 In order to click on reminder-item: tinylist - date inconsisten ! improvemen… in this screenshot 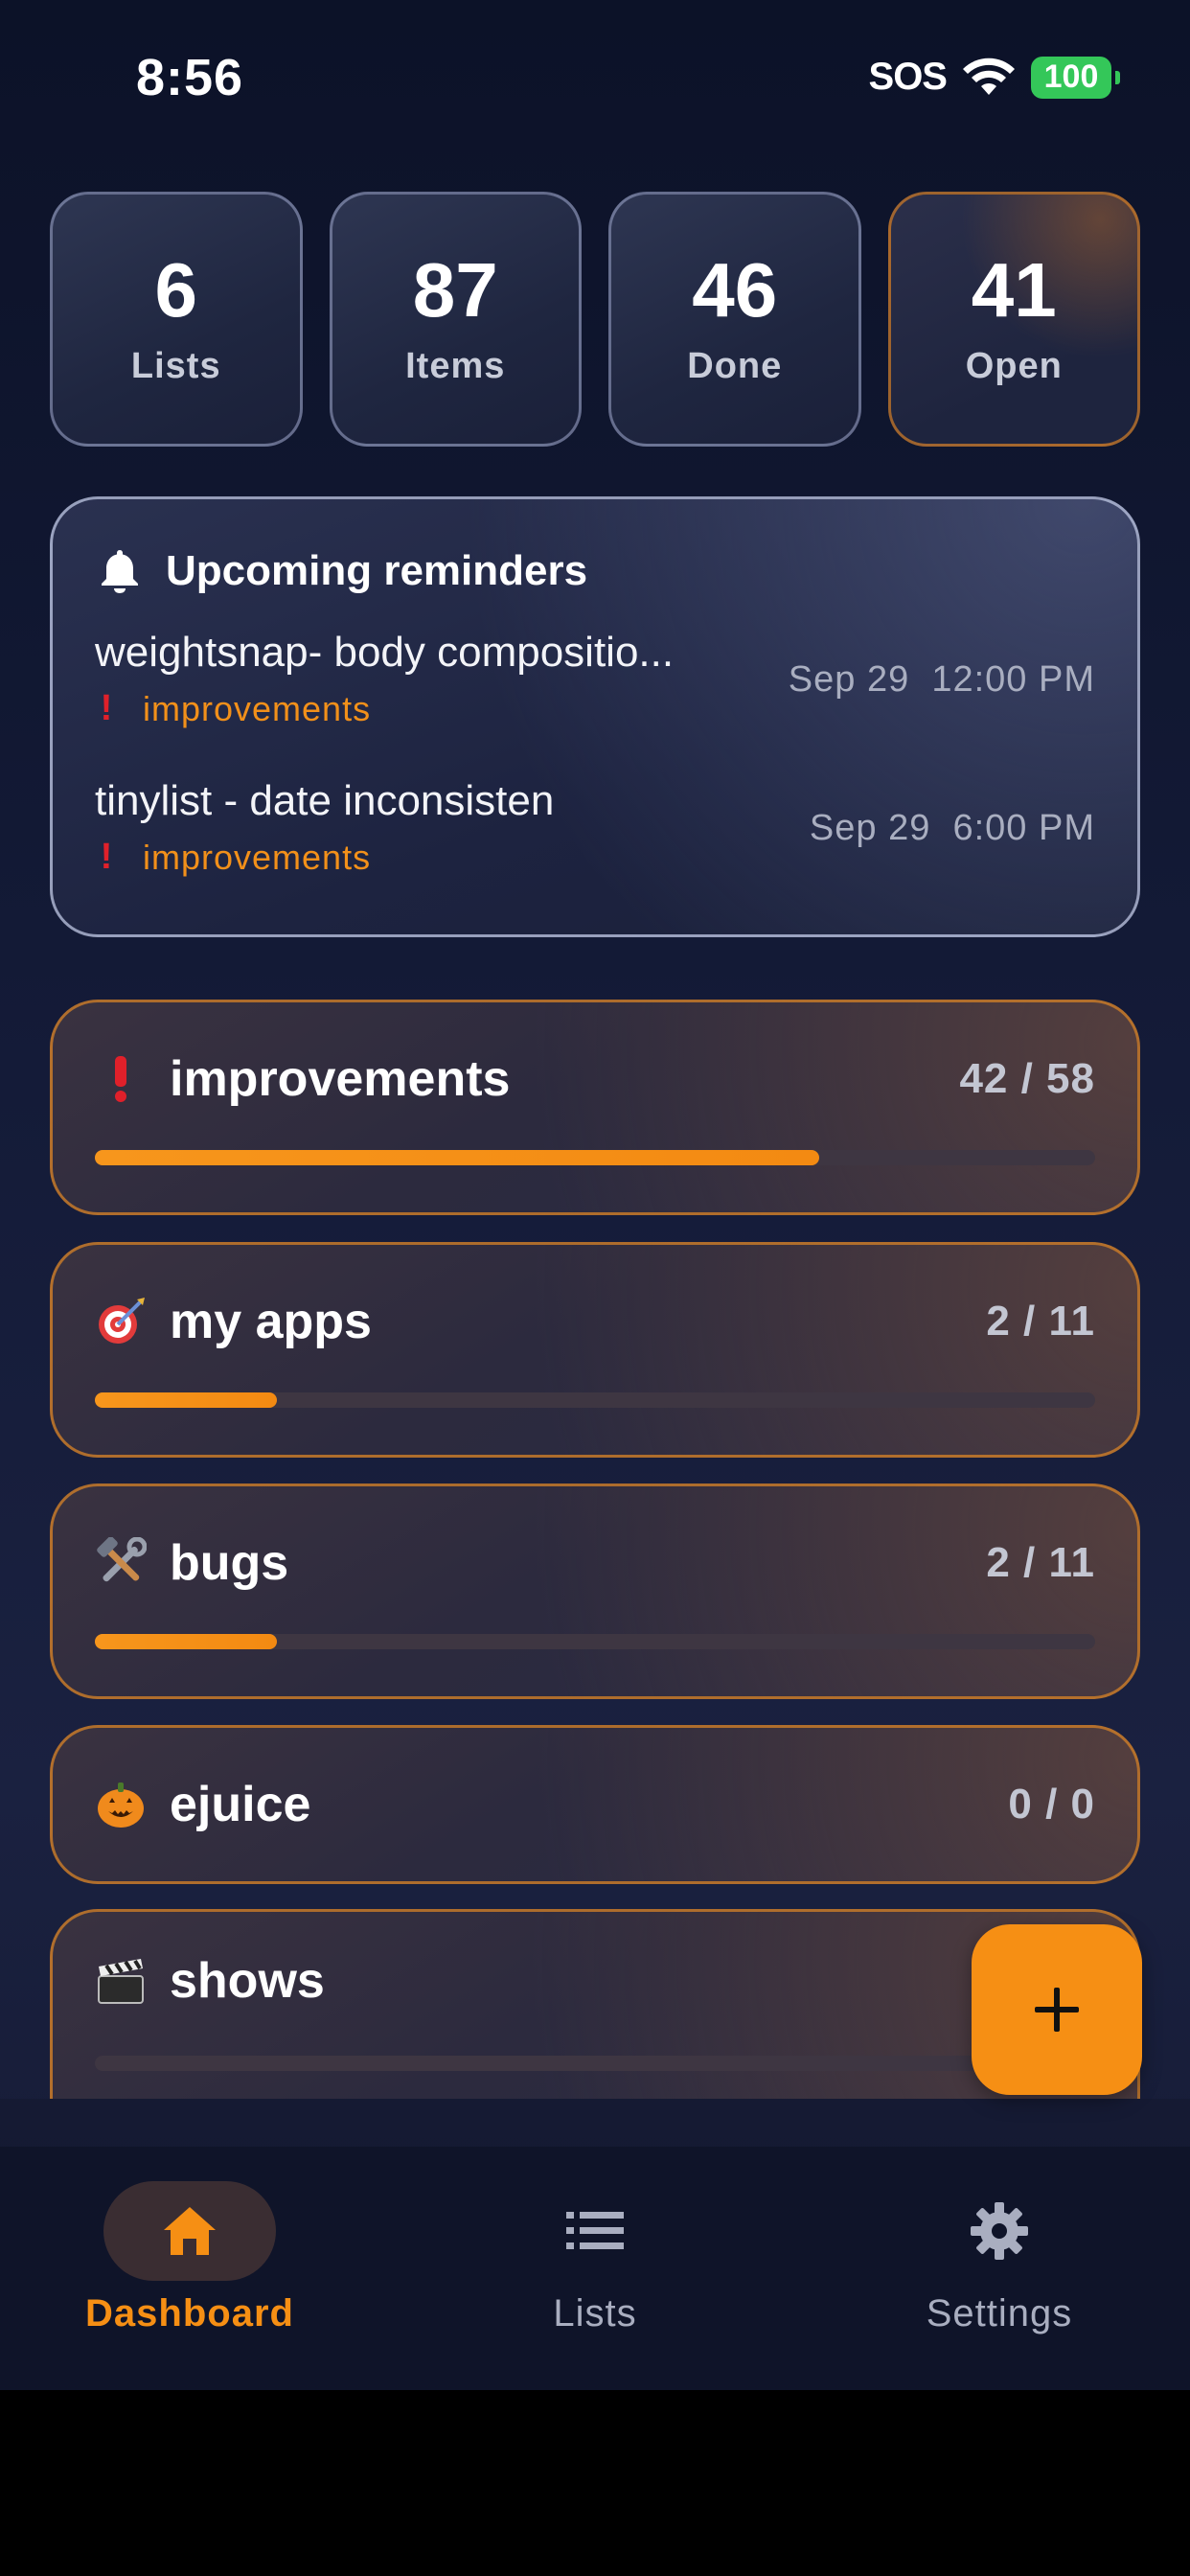, I will do `click(595, 828)`.